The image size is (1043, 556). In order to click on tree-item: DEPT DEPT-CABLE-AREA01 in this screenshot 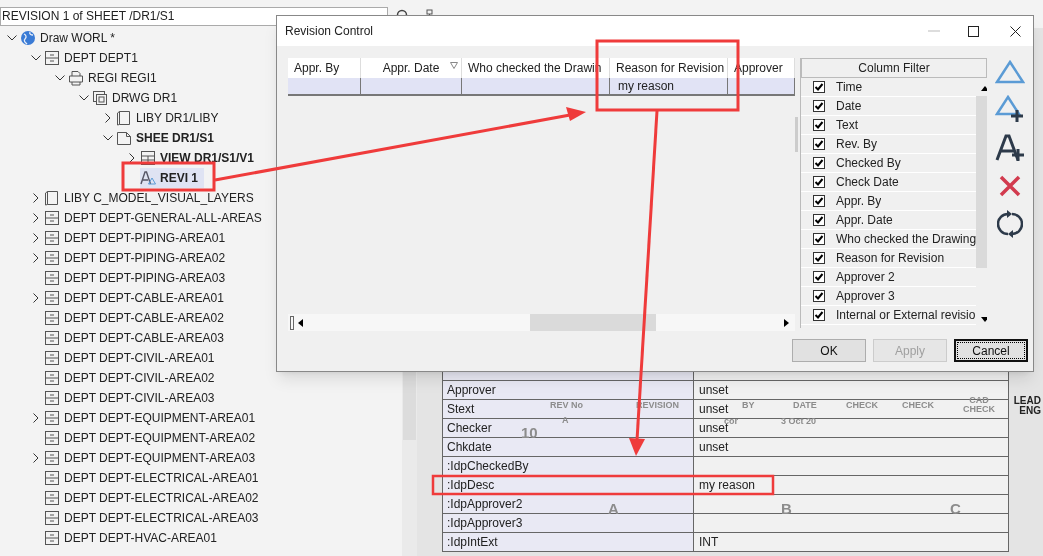, I will do `click(137, 298)`.